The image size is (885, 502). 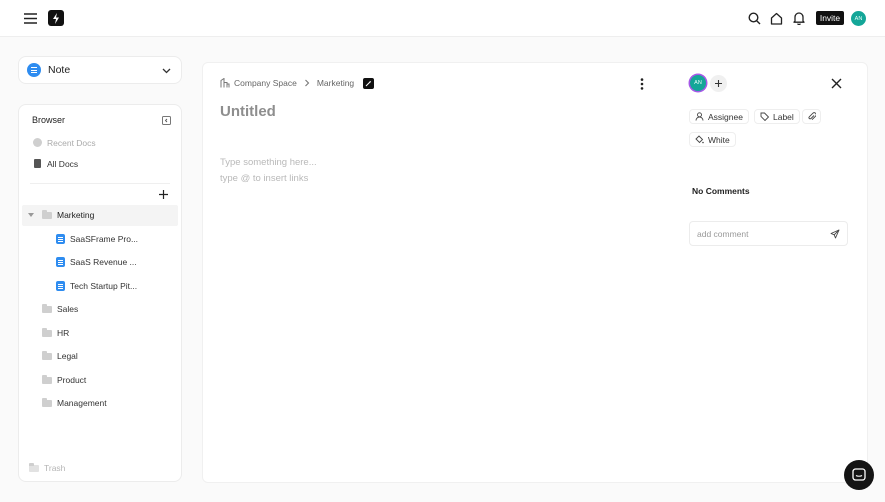 I want to click on home-icon, so click(x=776, y=18).